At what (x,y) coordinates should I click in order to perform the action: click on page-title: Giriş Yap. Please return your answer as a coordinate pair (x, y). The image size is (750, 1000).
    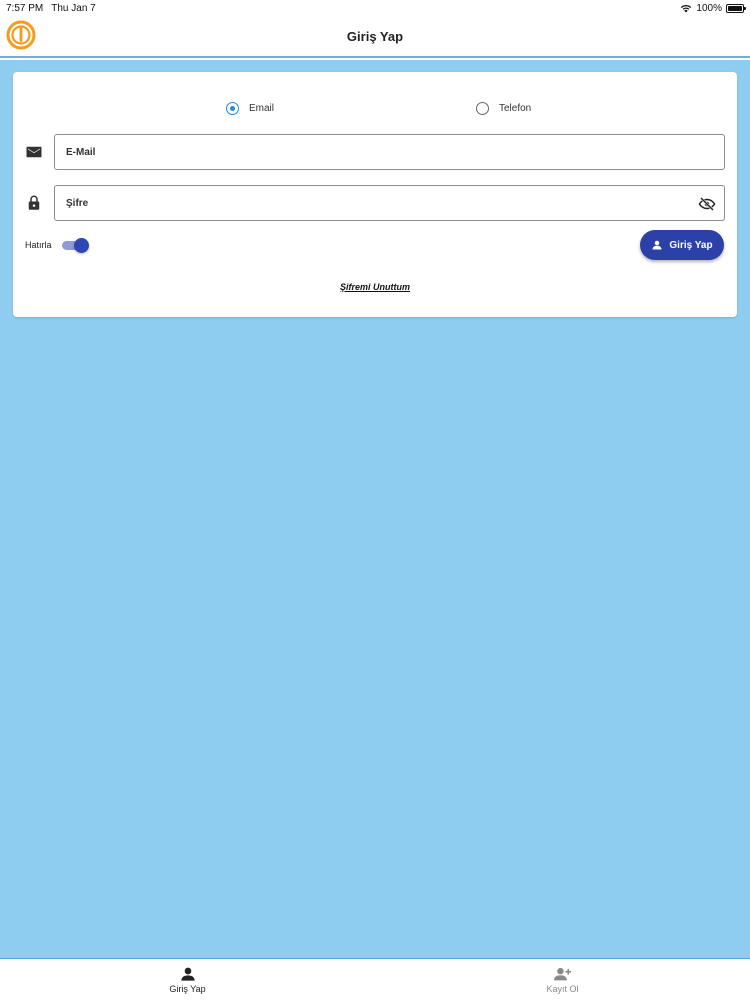
    Looking at the image, I should click on (375, 36).